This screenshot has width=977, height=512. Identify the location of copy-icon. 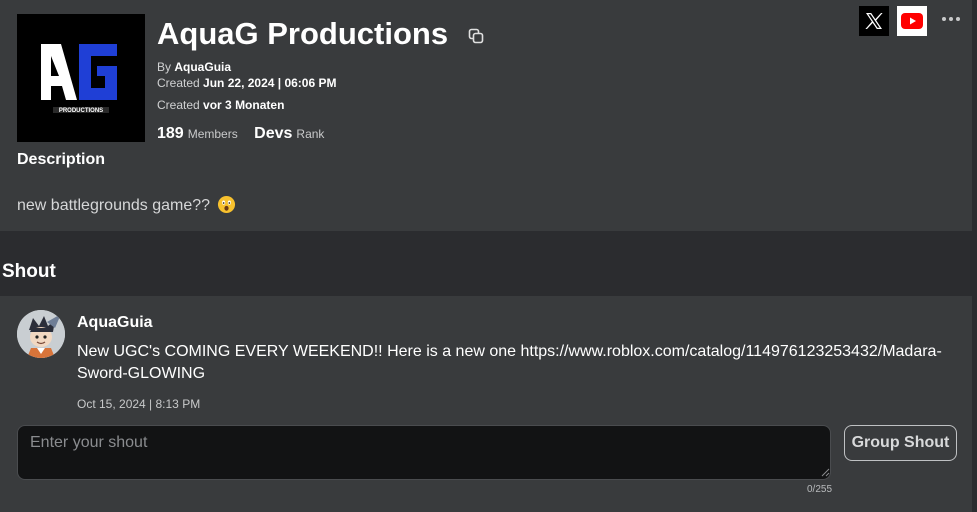
(476, 36).